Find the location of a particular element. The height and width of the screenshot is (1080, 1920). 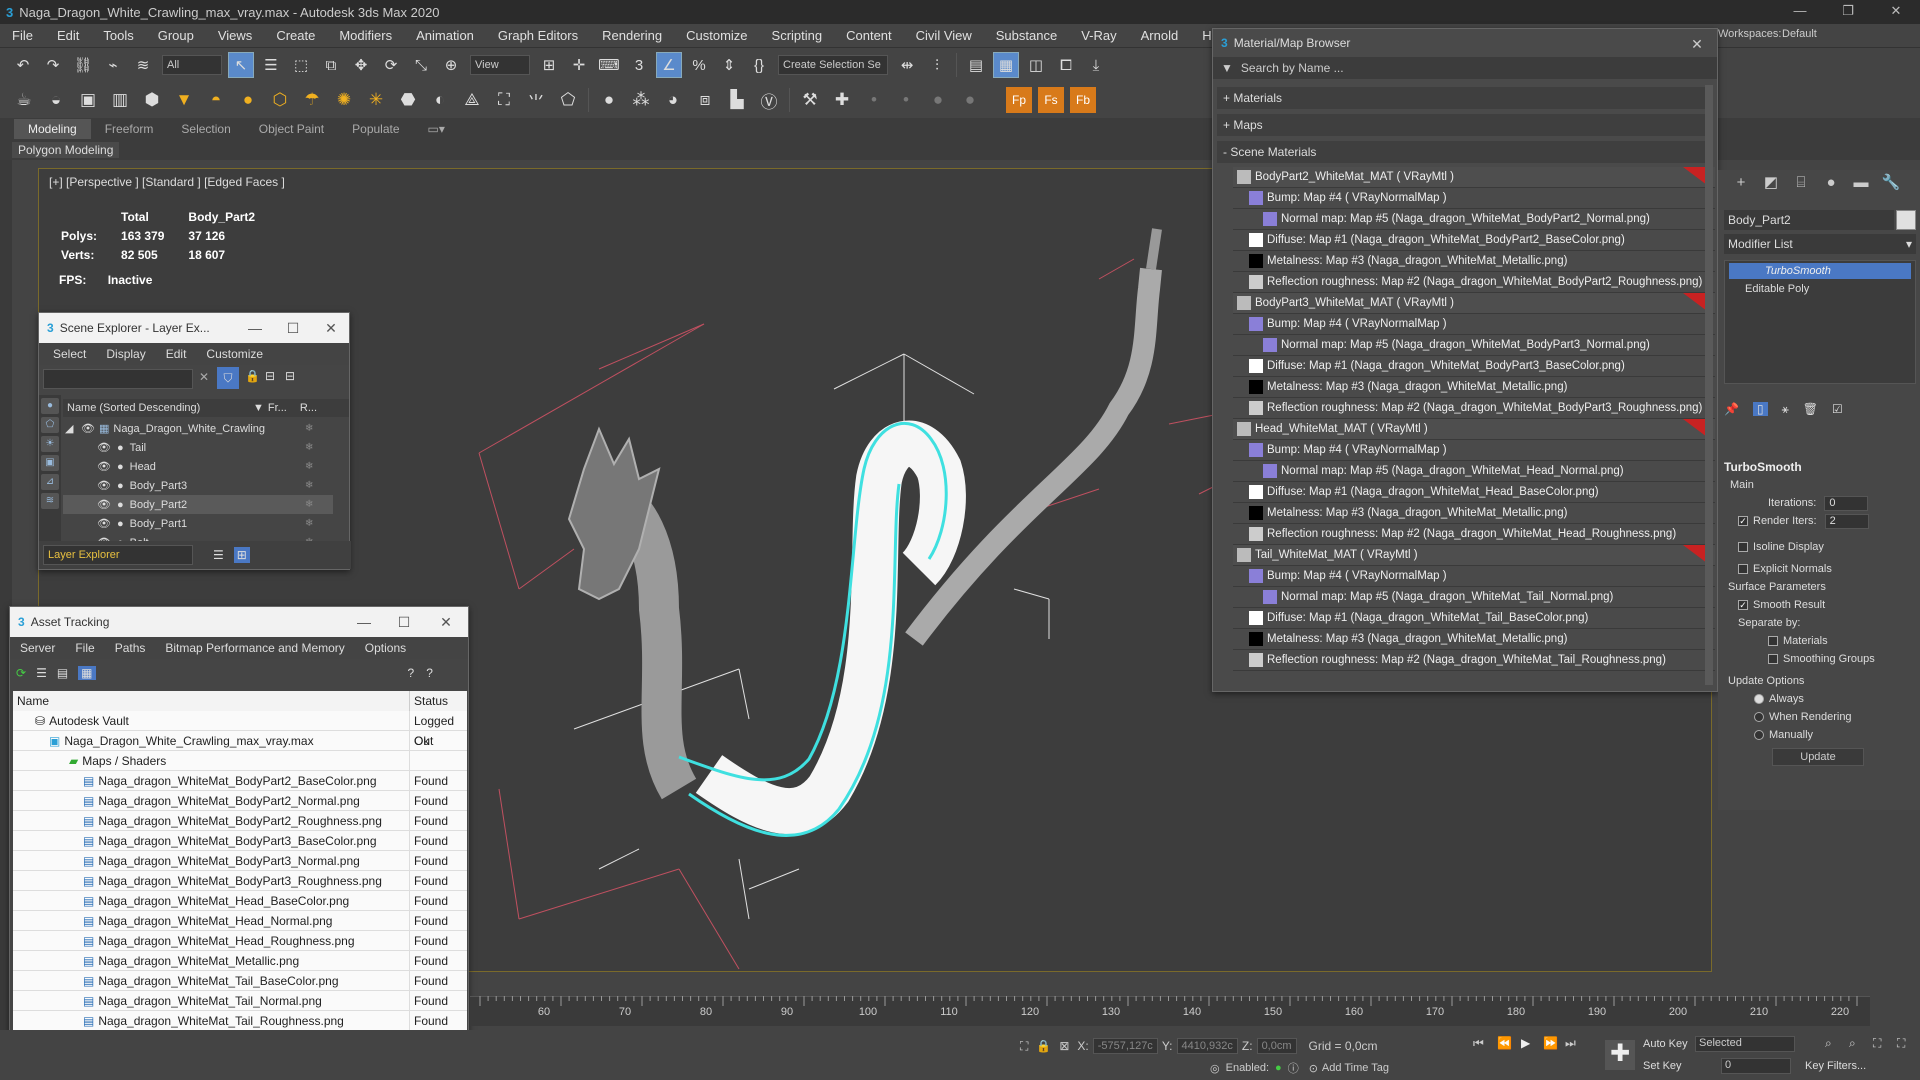

set-key-button: Set Key is located at coordinates (1662, 1066).